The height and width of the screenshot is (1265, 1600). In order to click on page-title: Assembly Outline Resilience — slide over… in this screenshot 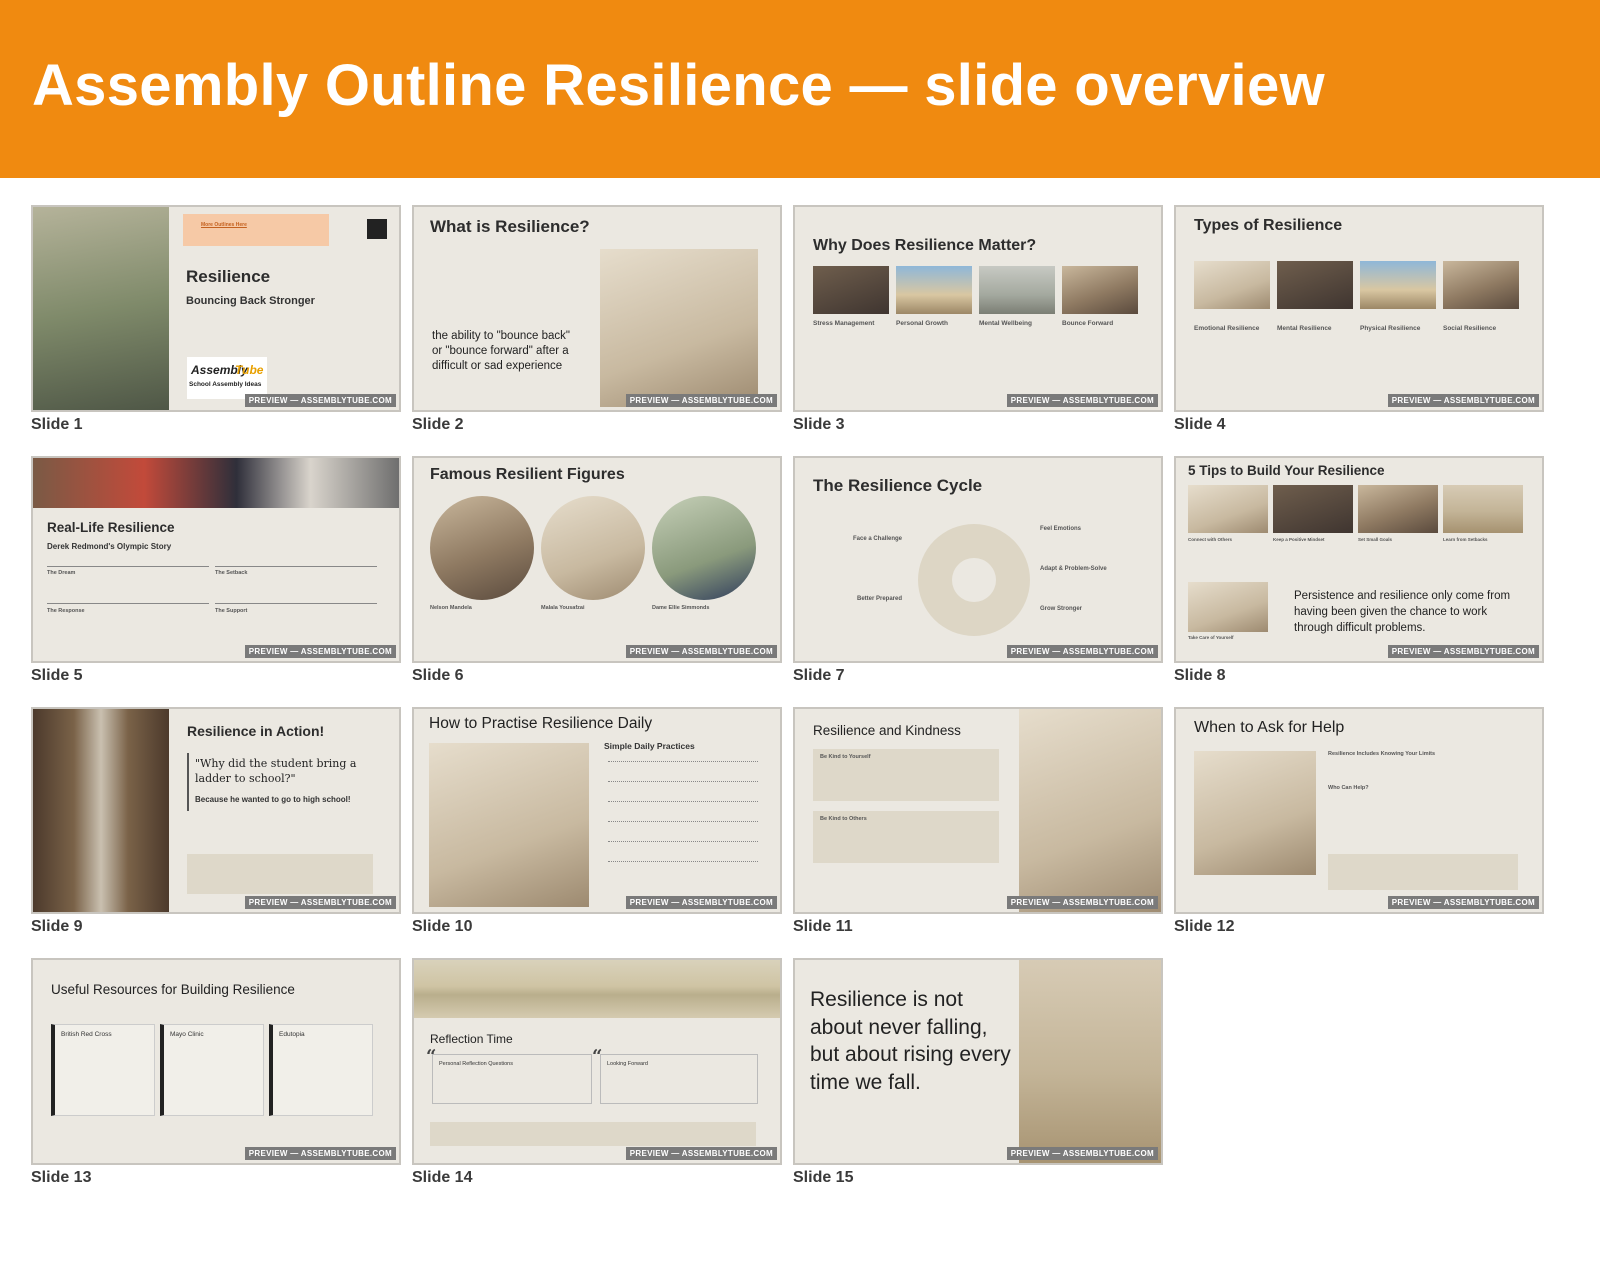, I will do `click(678, 85)`.